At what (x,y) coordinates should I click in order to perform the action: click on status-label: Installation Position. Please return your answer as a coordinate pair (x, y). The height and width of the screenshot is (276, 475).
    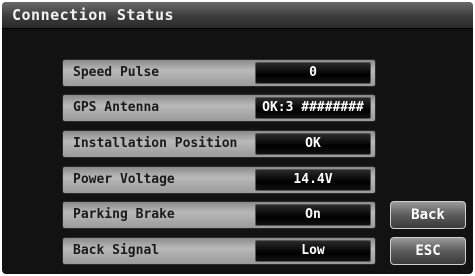
    Looking at the image, I should click on (155, 143).